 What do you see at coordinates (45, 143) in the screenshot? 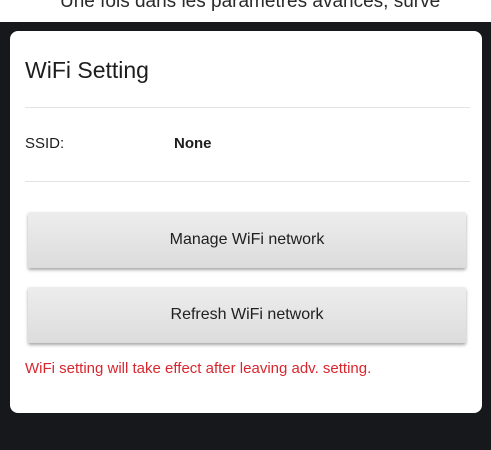
I see `ssid-label: SSID:` at bounding box center [45, 143].